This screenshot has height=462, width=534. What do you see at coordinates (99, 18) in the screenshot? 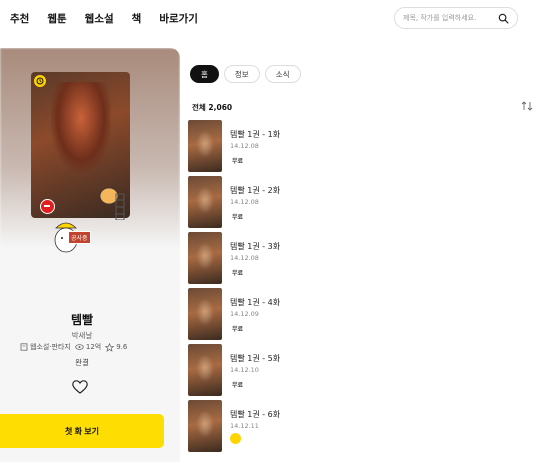
I see `nav-item-webnovel: 웹소설` at bounding box center [99, 18].